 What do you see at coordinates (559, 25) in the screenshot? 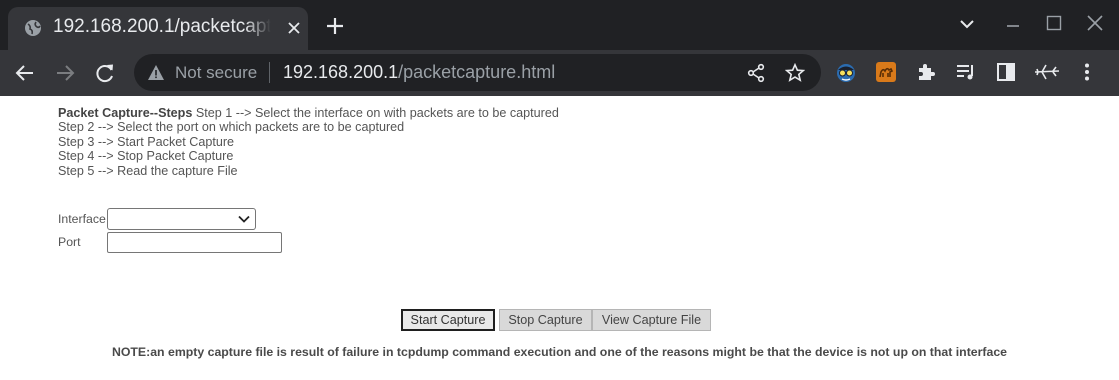
I see `browser-titlebar: 192.168.200.1/packetcapture.html` at bounding box center [559, 25].